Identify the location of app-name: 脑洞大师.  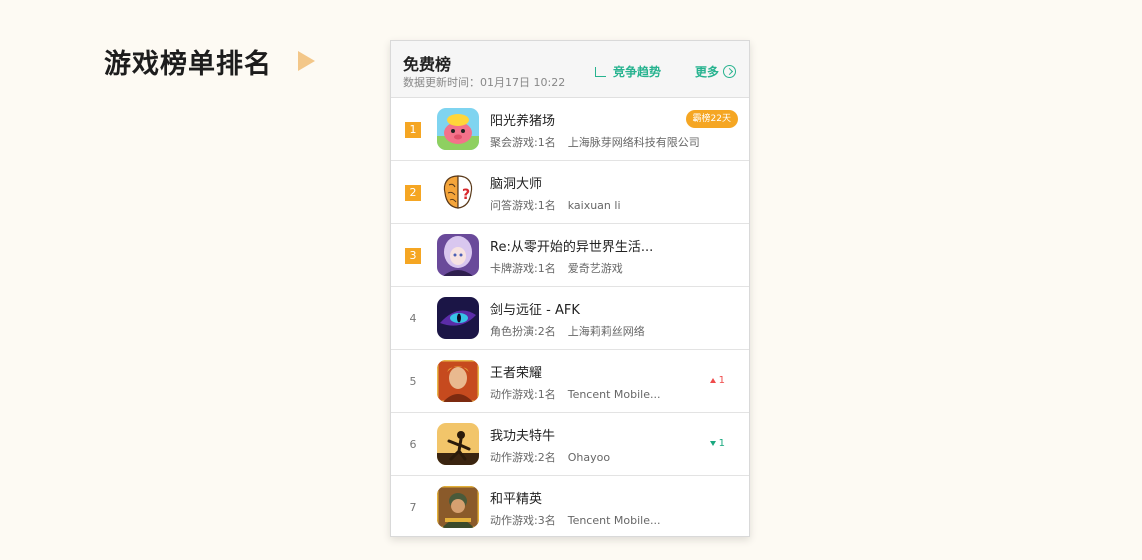
(516, 184).